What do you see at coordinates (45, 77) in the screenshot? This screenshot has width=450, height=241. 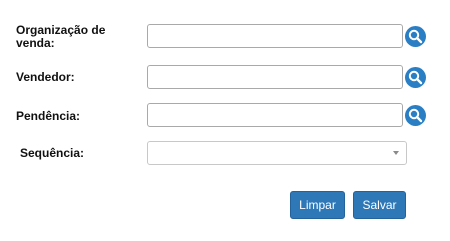 I see `seller-label: Vendedor:` at bounding box center [45, 77].